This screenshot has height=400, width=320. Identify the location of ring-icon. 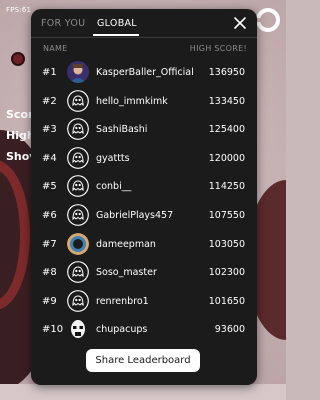
(268, 20).